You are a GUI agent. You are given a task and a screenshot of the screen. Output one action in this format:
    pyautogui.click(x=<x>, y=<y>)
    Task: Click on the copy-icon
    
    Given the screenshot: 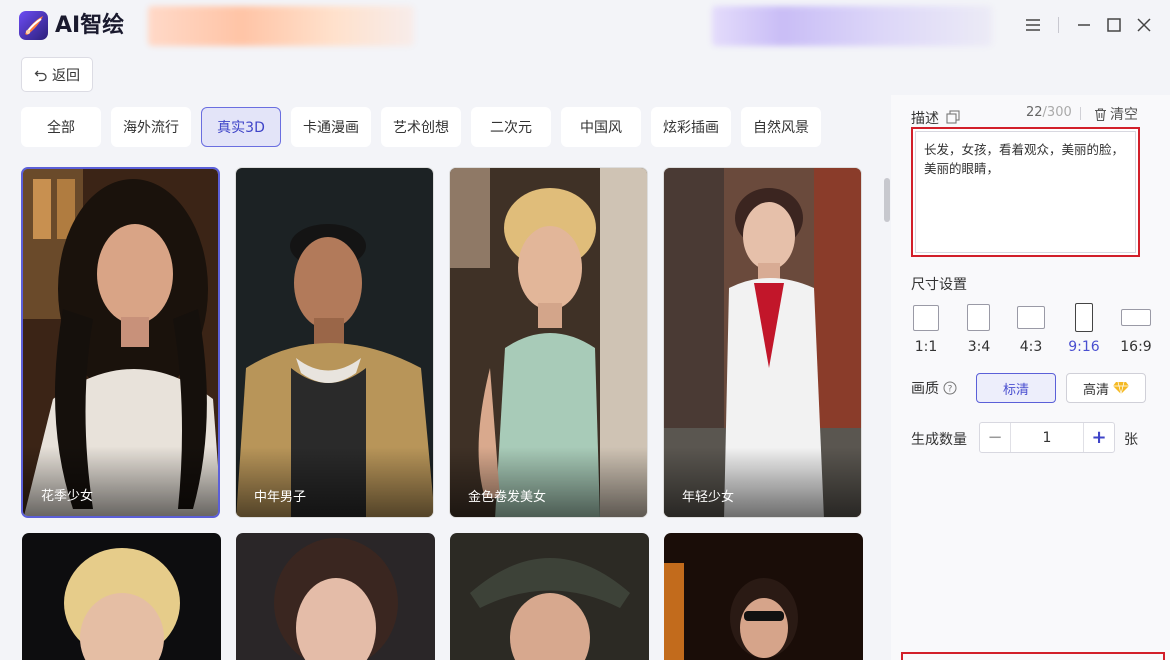 What is the action you would take?
    pyautogui.click(x=953, y=116)
    